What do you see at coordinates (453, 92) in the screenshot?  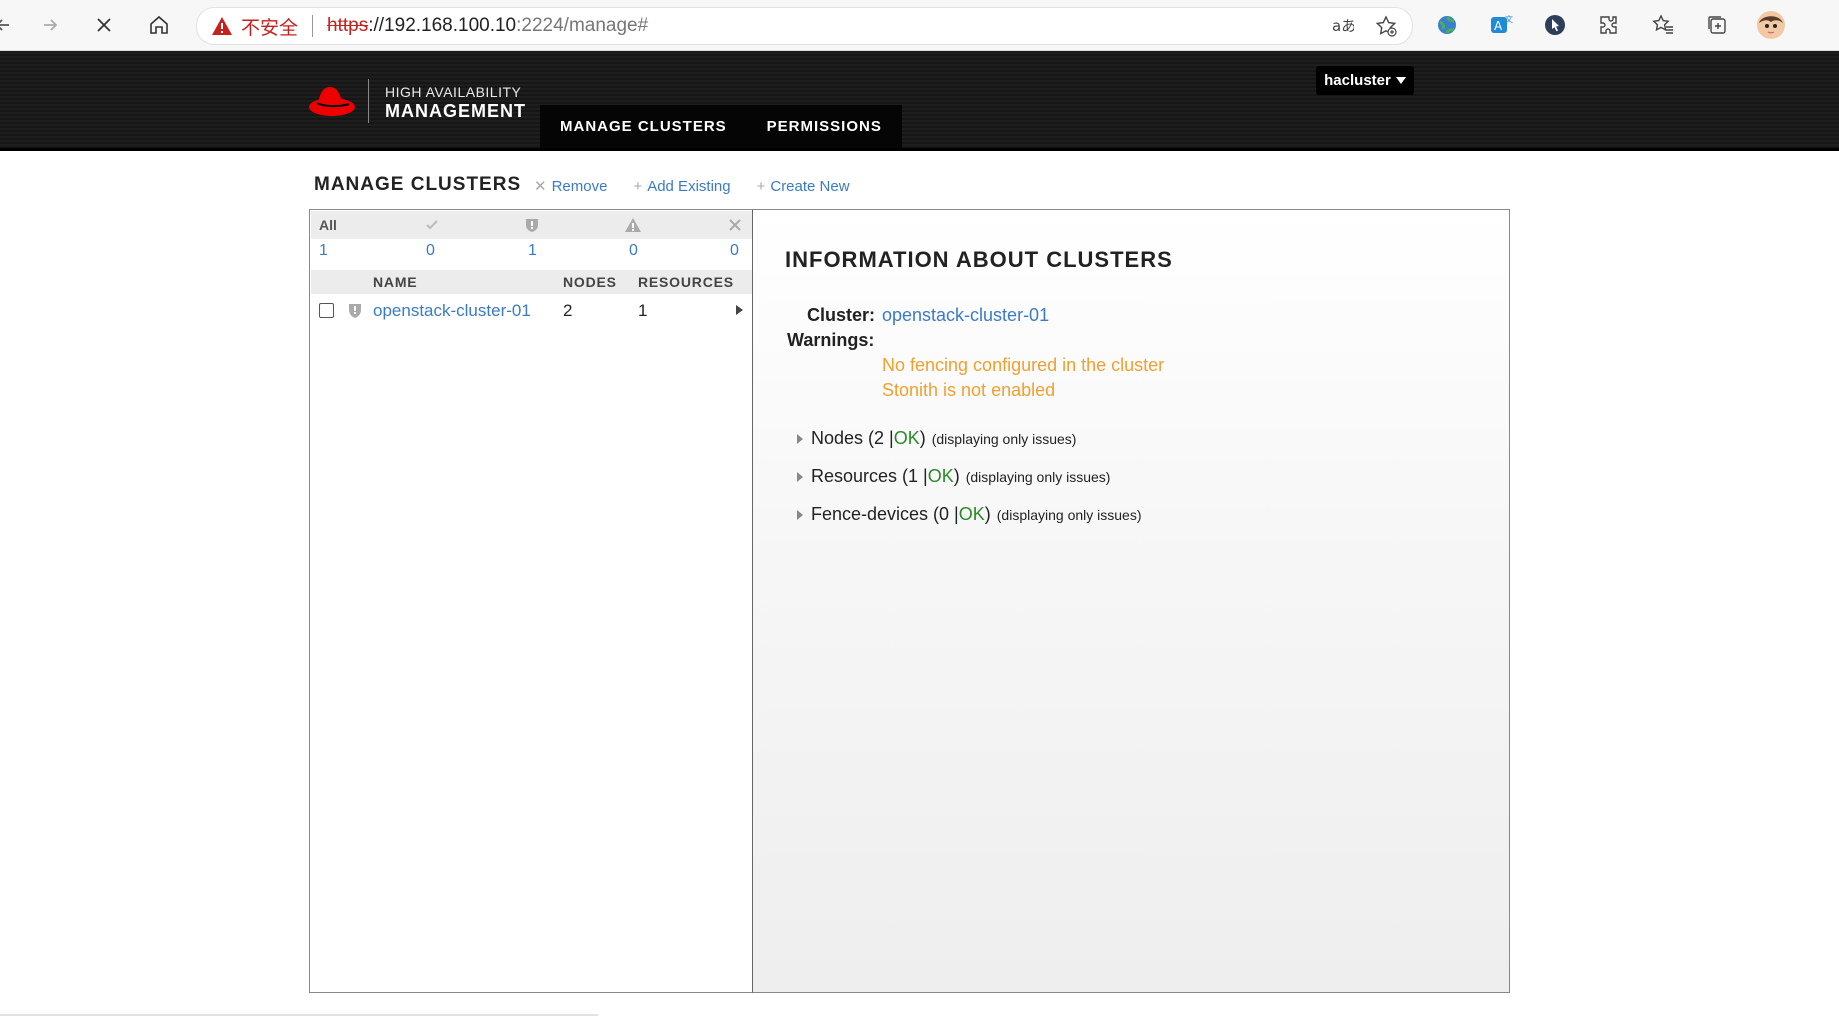 I see `logo-subtitle: HIGH AVAILABILITY` at bounding box center [453, 92].